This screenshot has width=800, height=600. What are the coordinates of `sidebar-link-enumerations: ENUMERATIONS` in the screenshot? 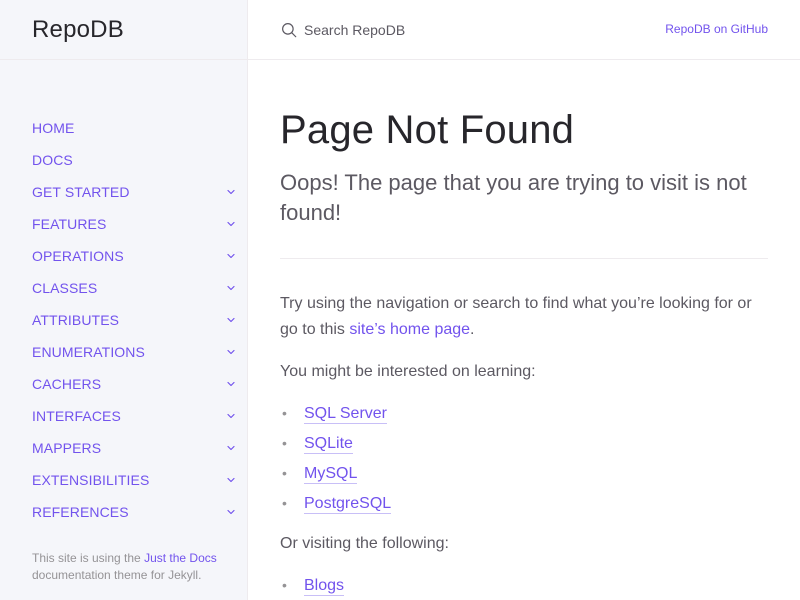 It's located at (88, 352).